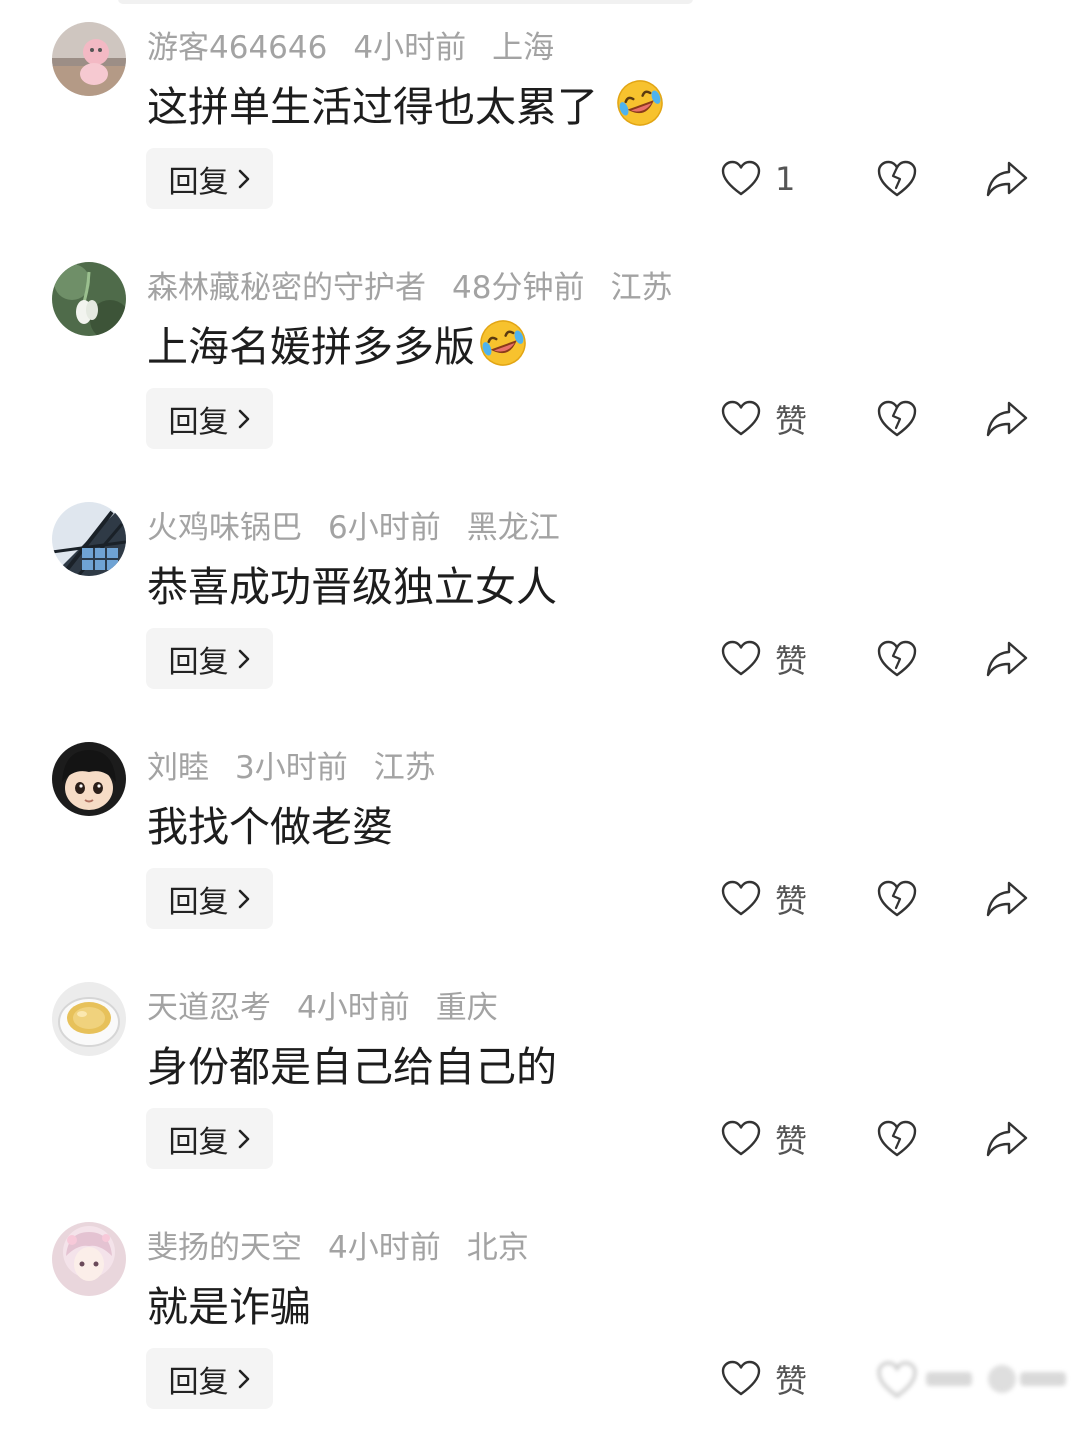 The image size is (1080, 1440). What do you see at coordinates (466, 1007) in the screenshot?
I see `location: 重庆` at bounding box center [466, 1007].